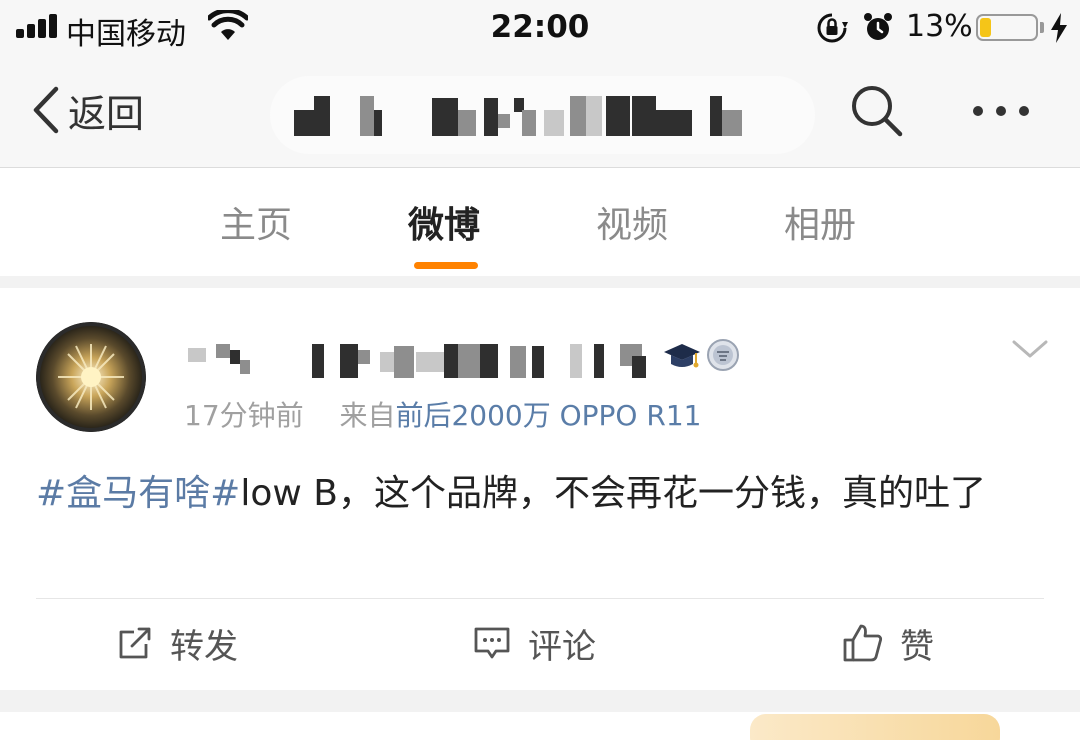 The width and height of the screenshot is (1080, 740). What do you see at coordinates (832, 28) in the screenshot?
I see `orientation-lock-icon` at bounding box center [832, 28].